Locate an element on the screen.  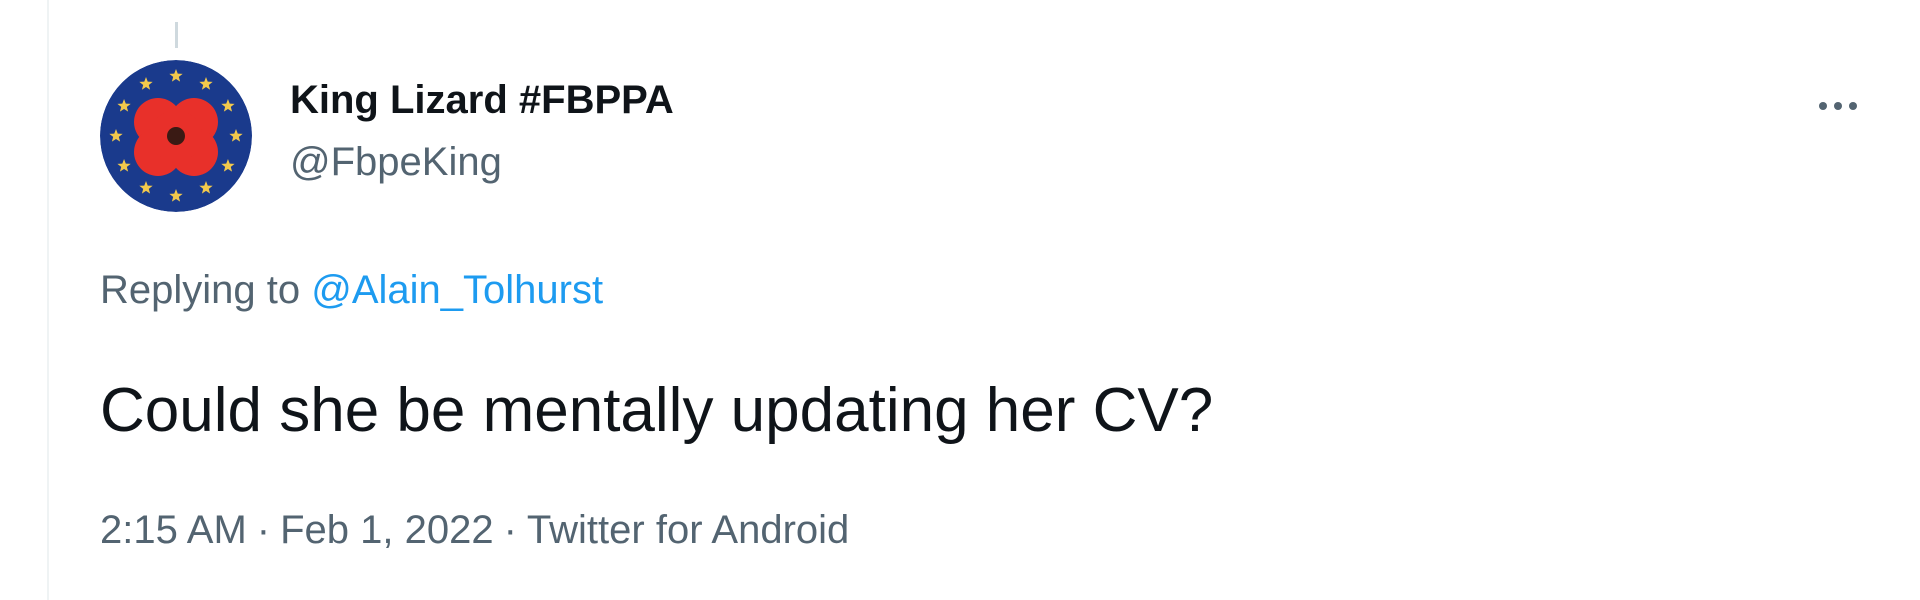
author-handle: @FbpeKing is located at coordinates (396, 162).